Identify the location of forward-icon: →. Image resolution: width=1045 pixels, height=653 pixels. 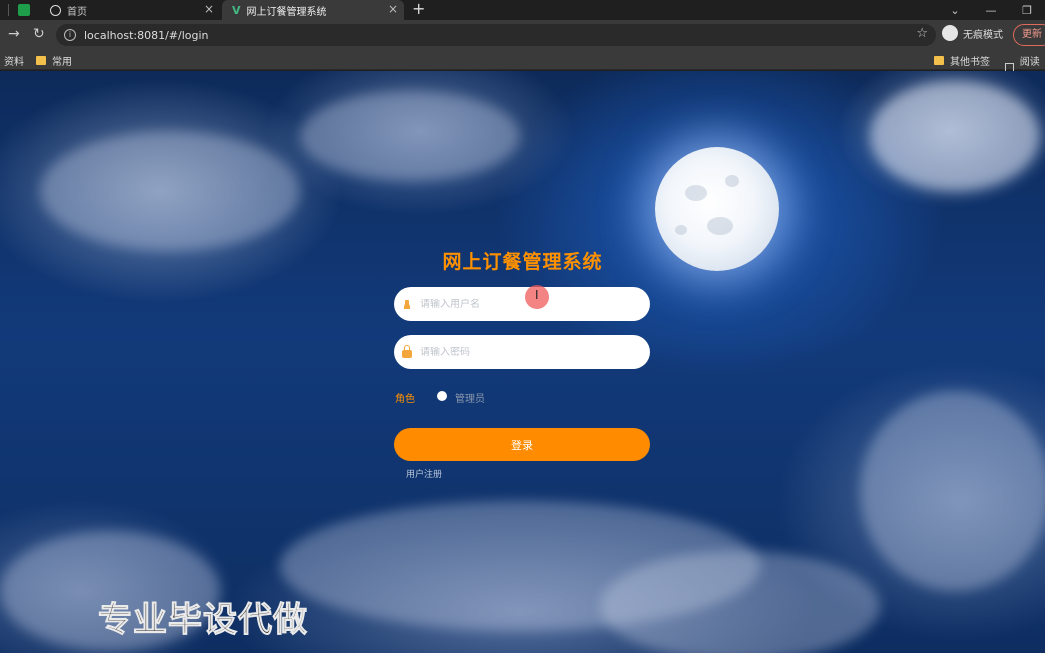
(14, 34).